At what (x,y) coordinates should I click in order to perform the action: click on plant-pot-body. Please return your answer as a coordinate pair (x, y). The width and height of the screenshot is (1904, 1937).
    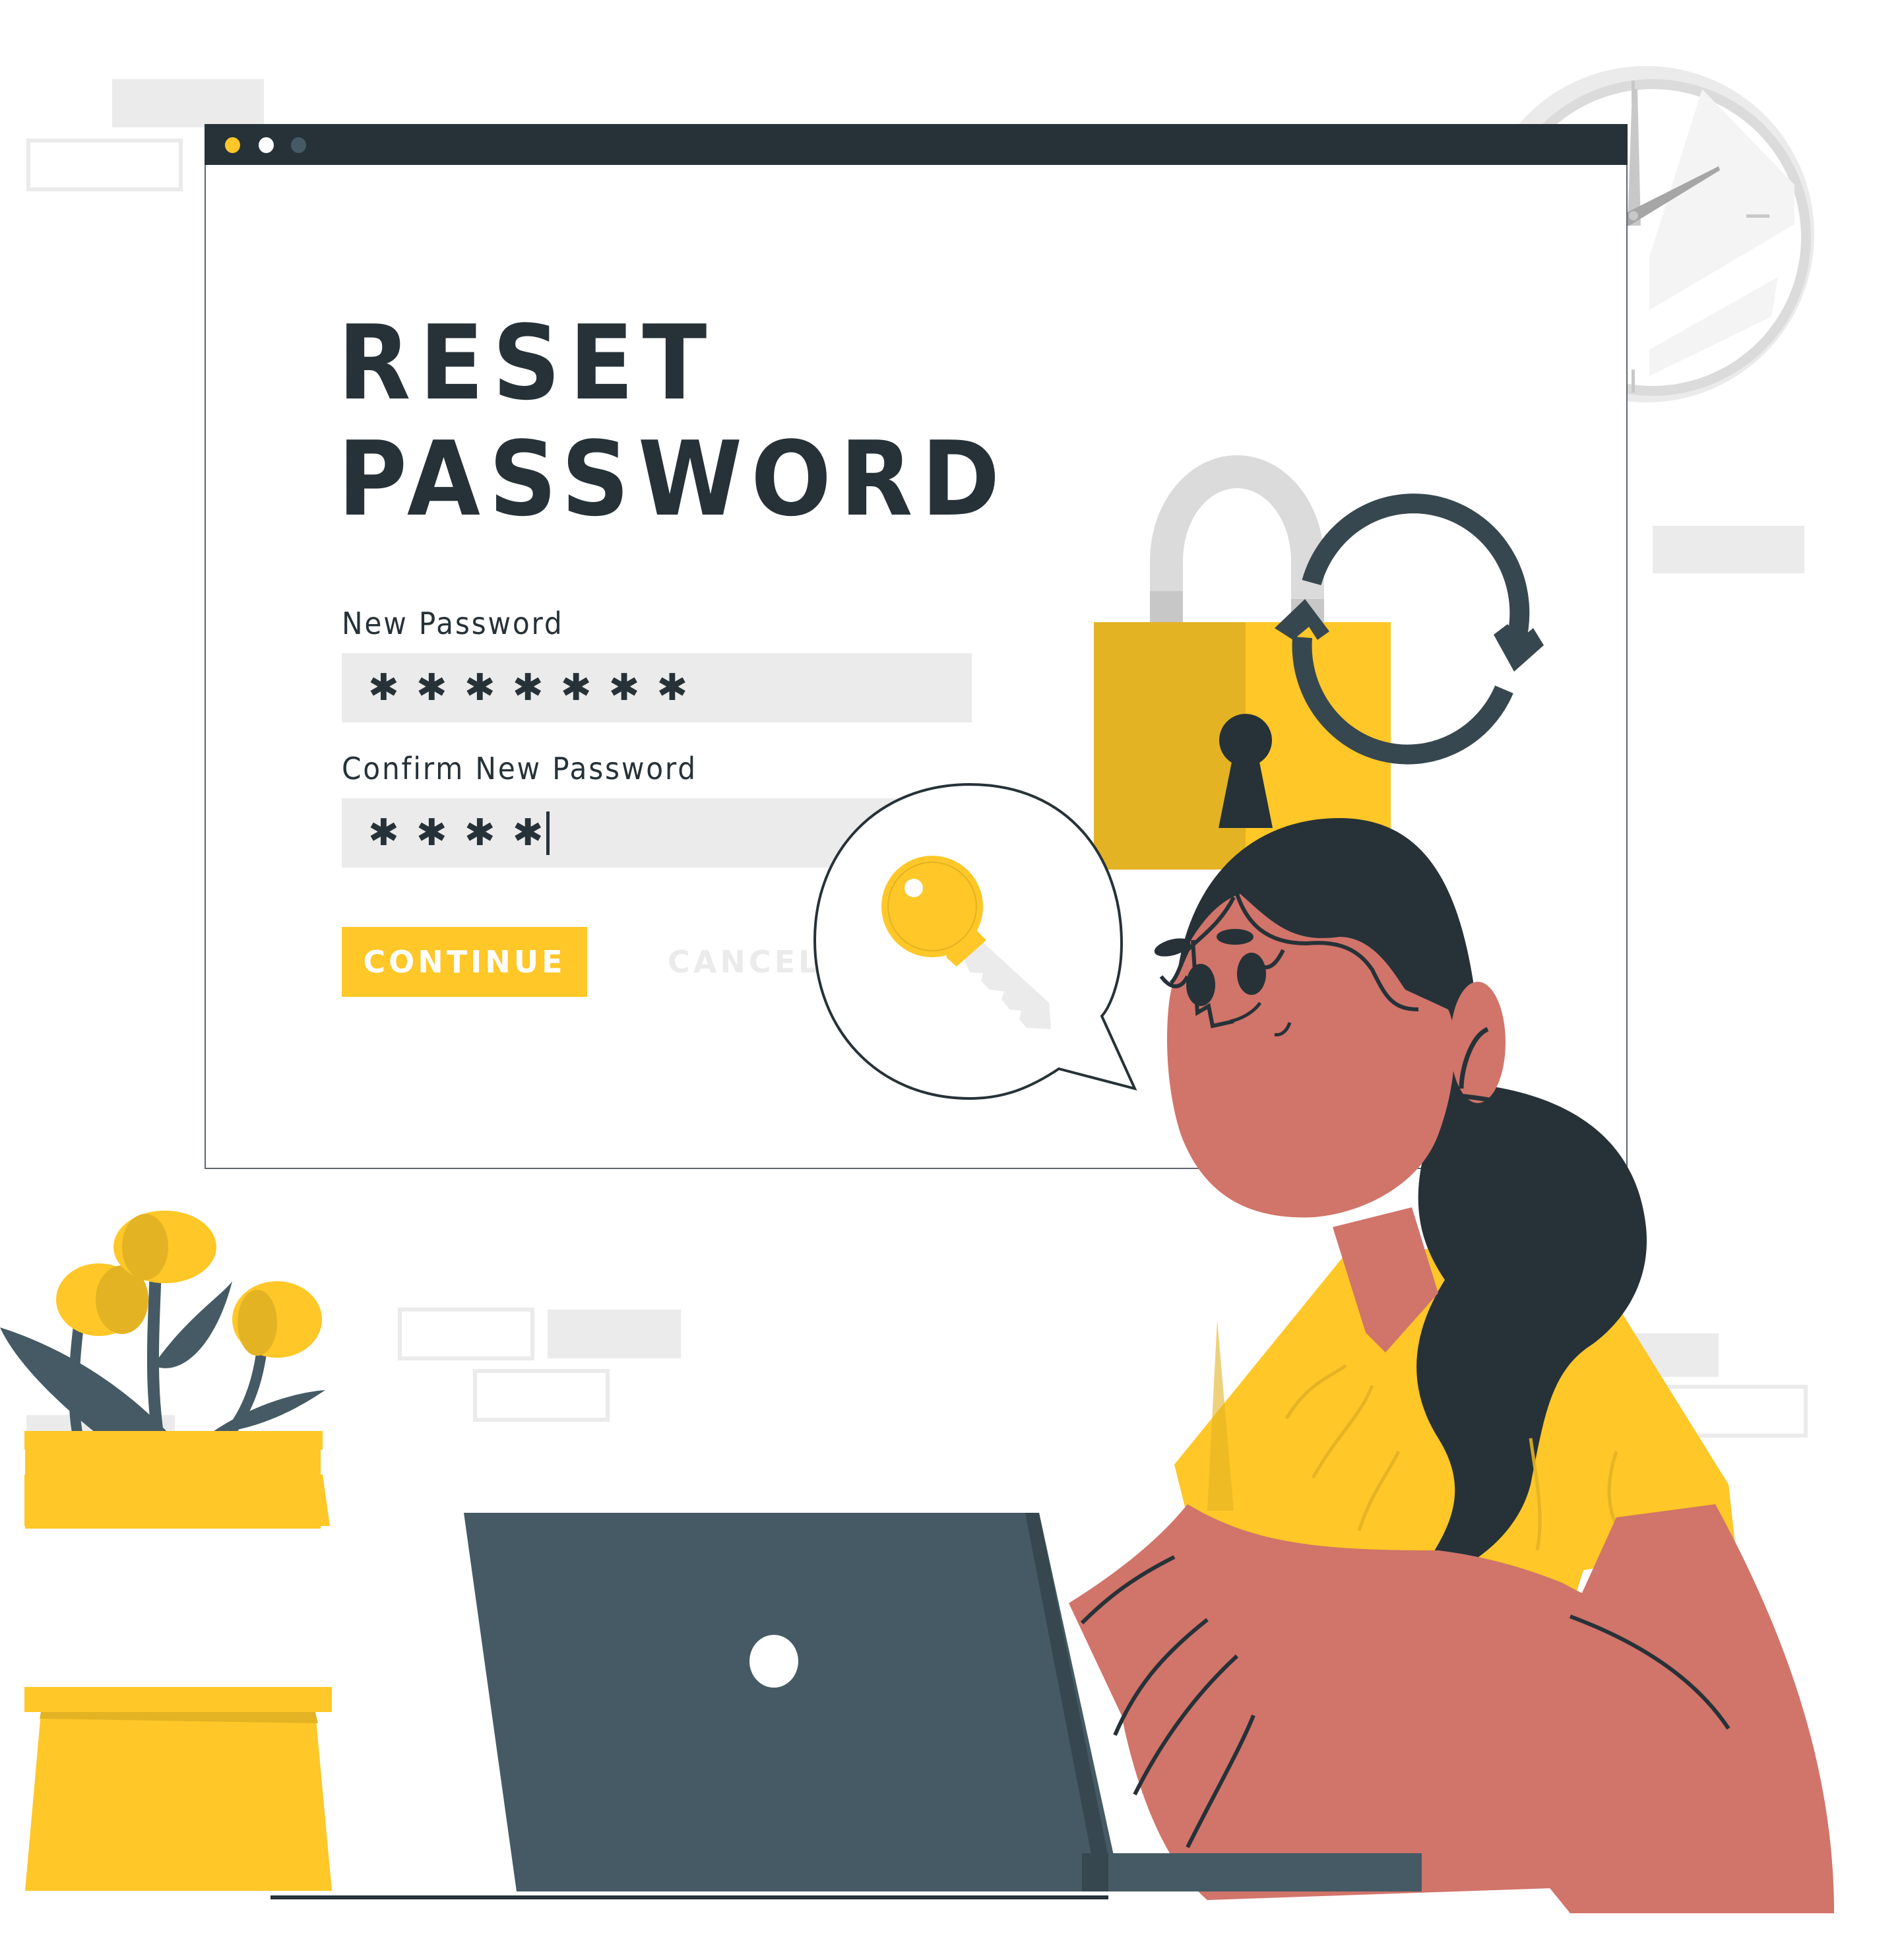
    Looking at the image, I should click on (178, 1802).